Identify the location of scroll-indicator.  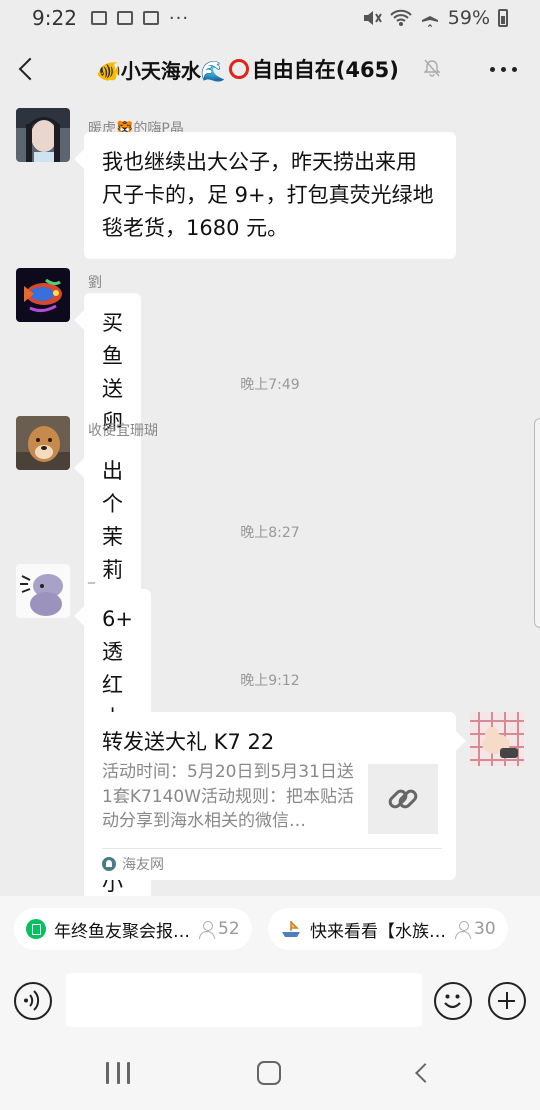
(537, 523).